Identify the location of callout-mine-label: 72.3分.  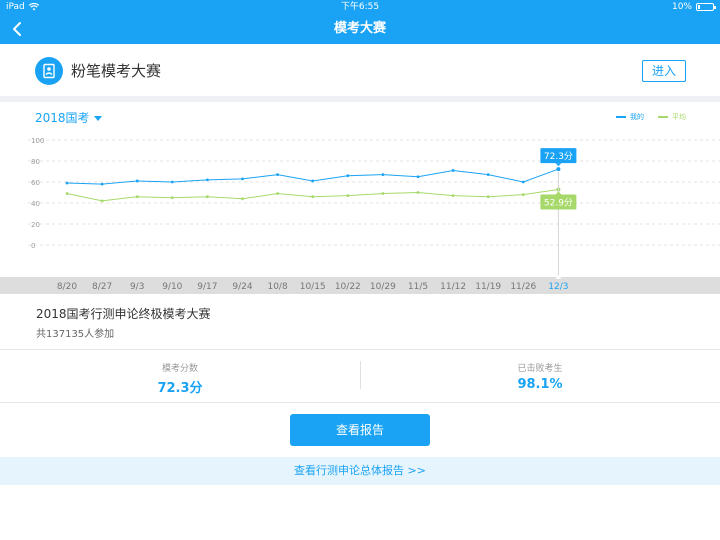
(558, 156).